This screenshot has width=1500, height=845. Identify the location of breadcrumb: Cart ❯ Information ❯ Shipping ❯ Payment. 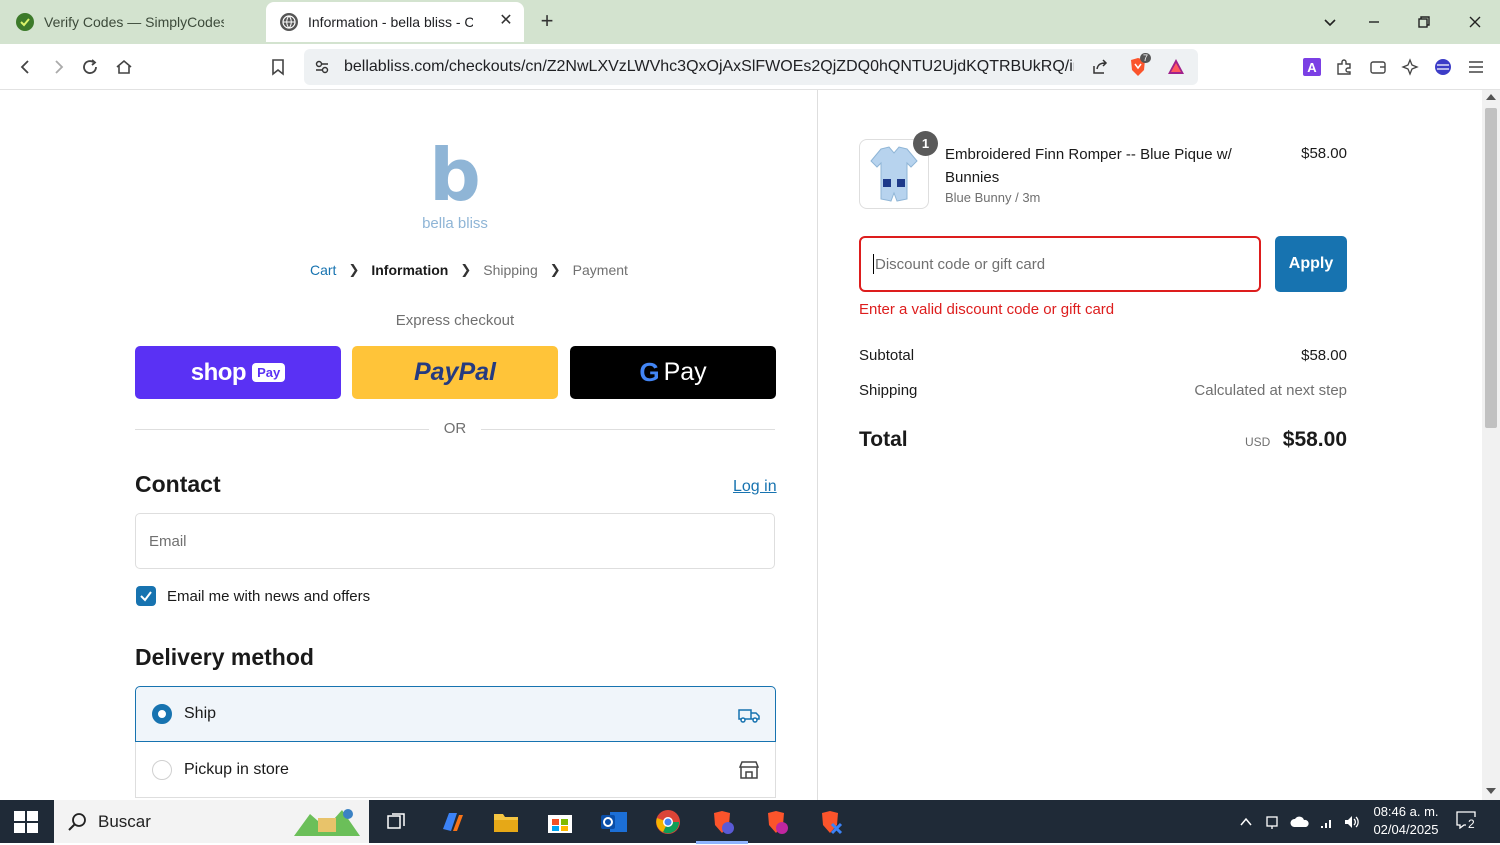
(469, 270).